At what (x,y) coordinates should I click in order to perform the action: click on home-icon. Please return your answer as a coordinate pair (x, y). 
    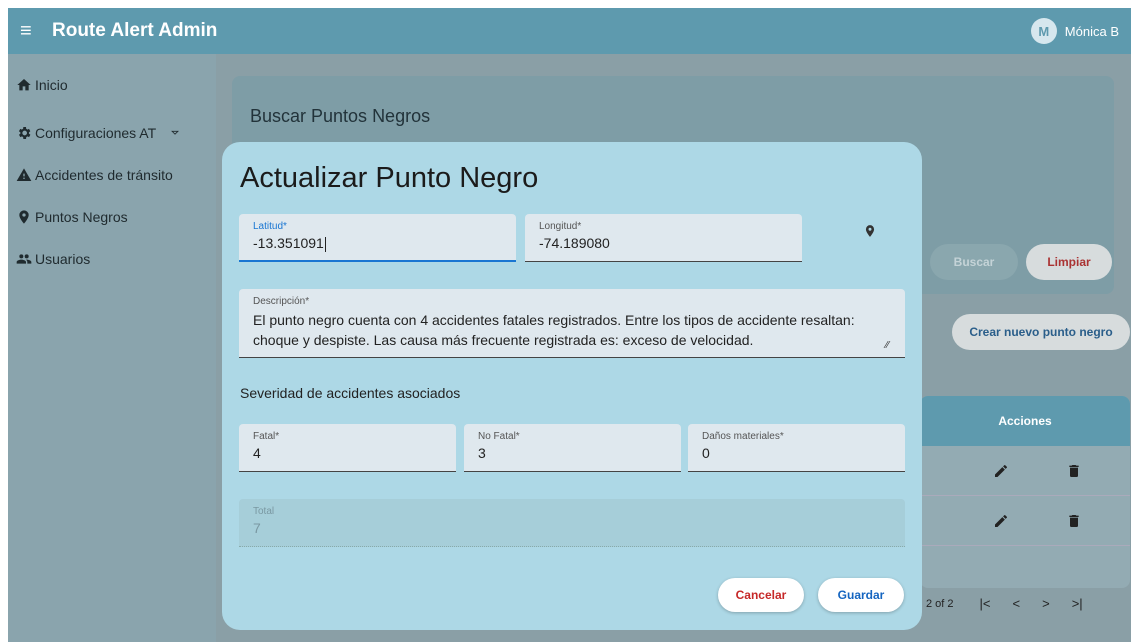
    Looking at the image, I should click on (24, 85).